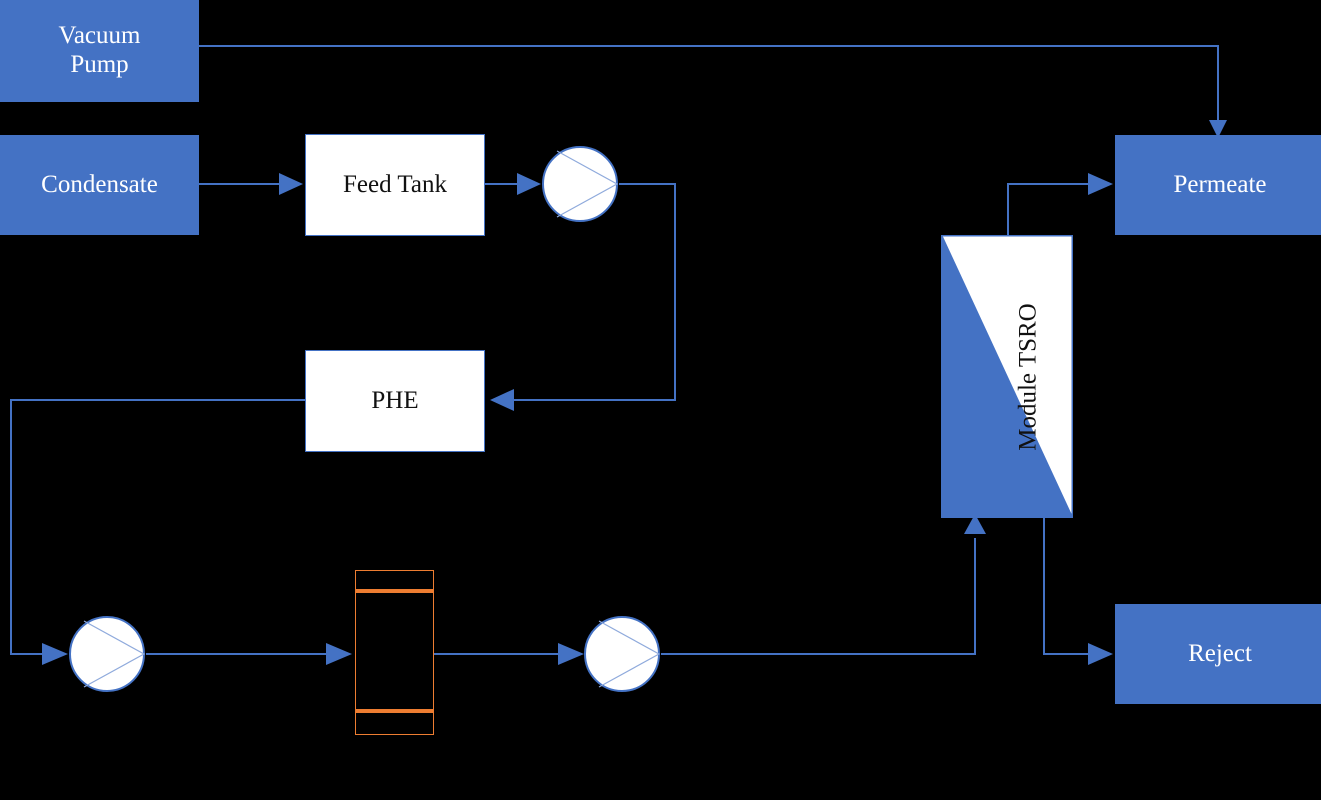 The height and width of the screenshot is (800, 1321). What do you see at coordinates (249, 654) in the screenshot?
I see `wire-recirc-pump-to-cartridge-filter` at bounding box center [249, 654].